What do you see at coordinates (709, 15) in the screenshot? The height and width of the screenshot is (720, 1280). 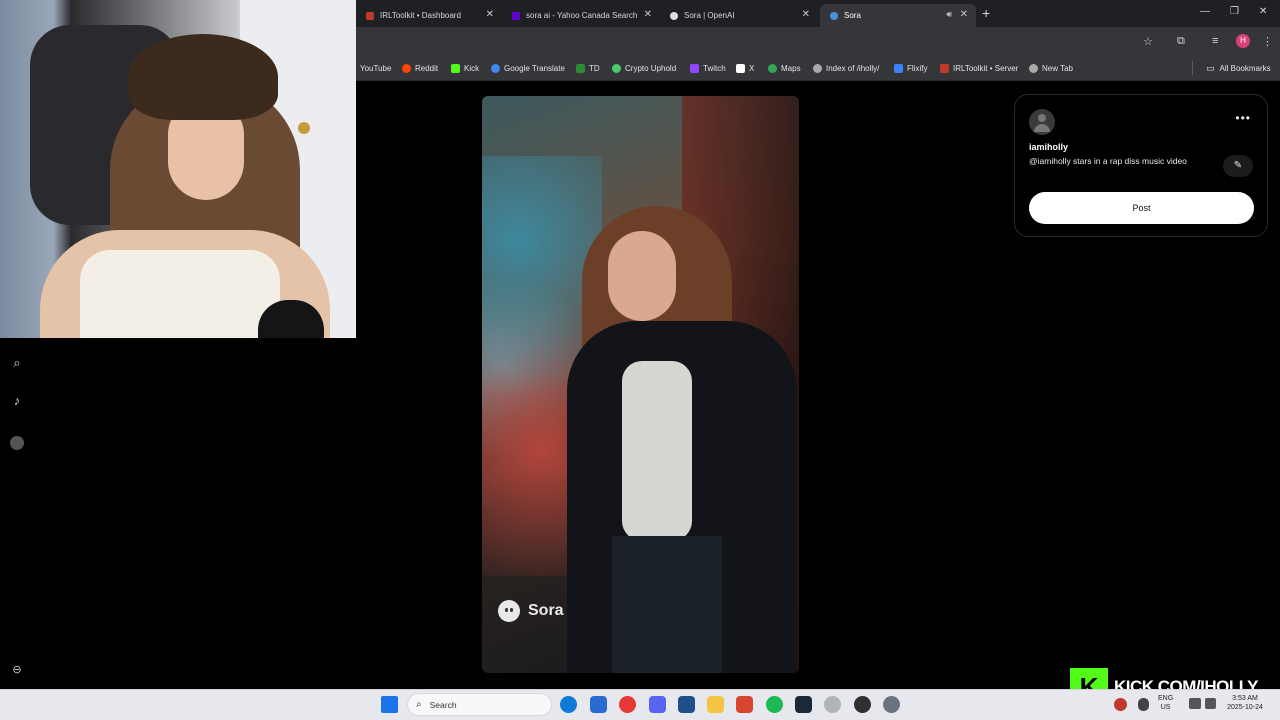 I see `tab-title: Sora | OpenAI` at bounding box center [709, 15].